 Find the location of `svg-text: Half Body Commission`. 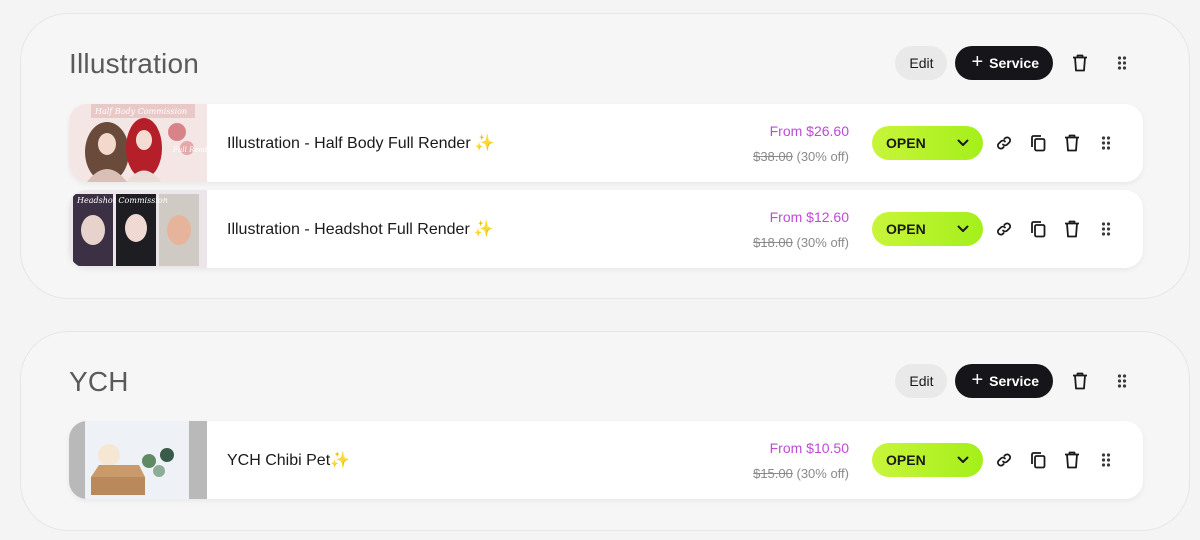

svg-text: Half Body Commission is located at coordinates (140, 111).